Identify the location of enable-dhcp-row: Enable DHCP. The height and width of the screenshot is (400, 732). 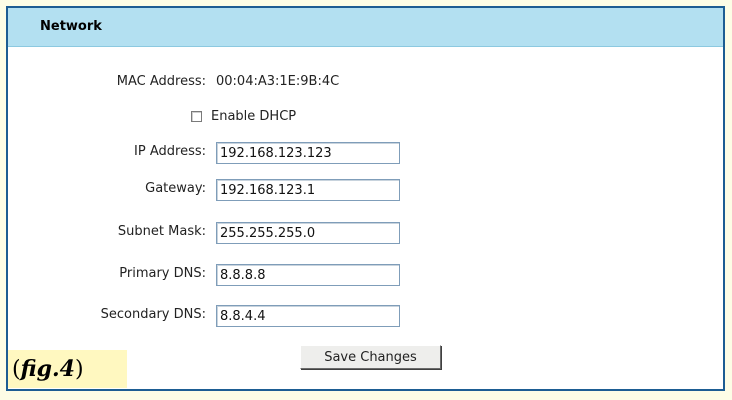
(243, 116).